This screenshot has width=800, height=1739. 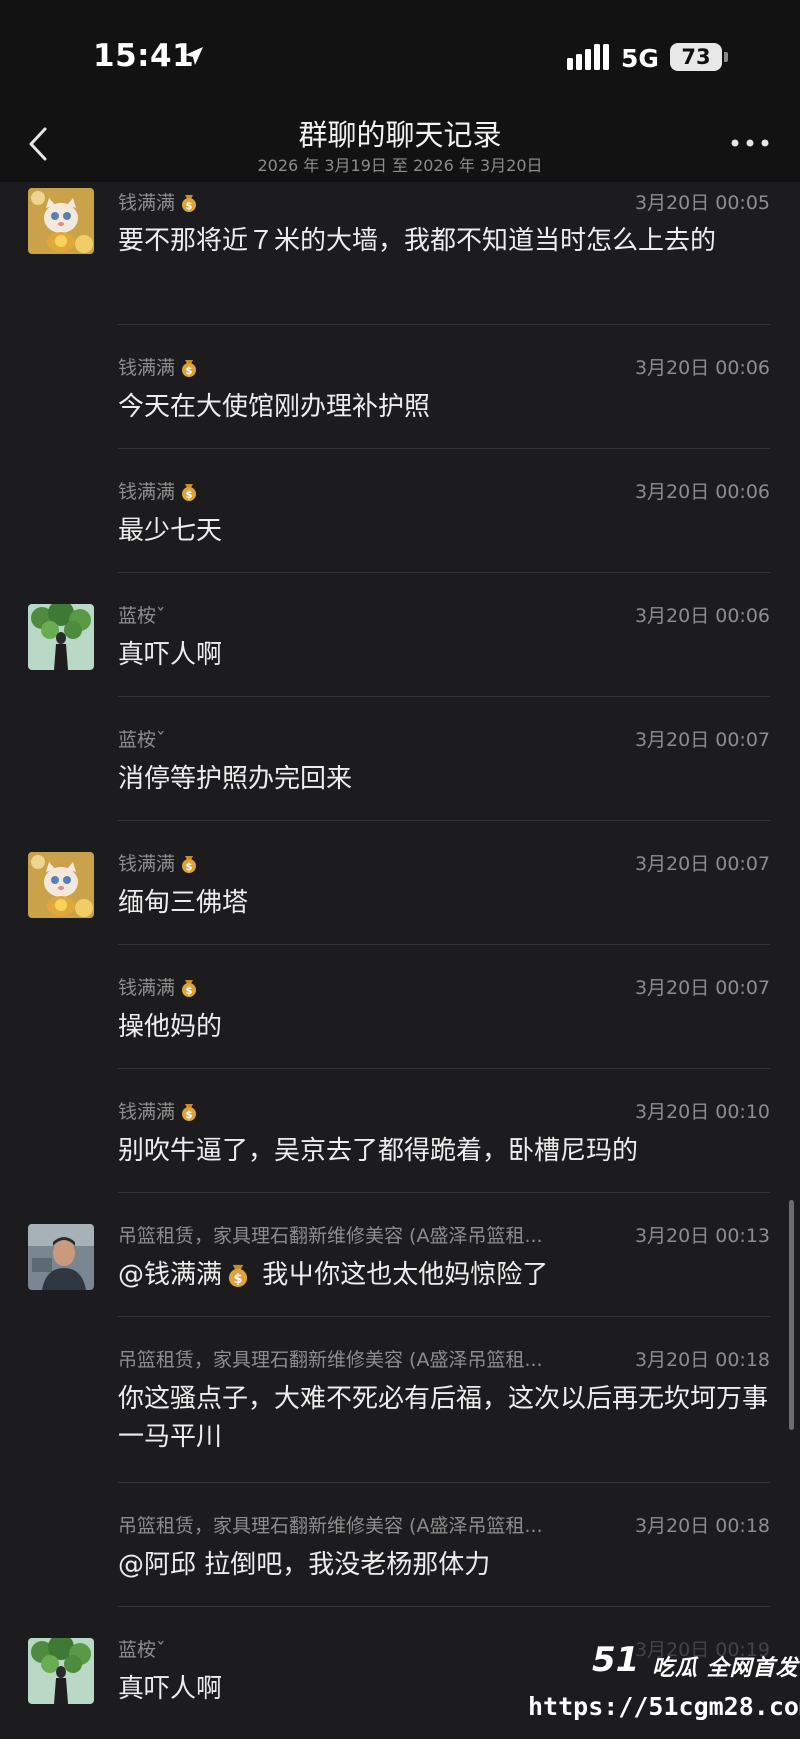 What do you see at coordinates (194, 56) in the screenshot?
I see `location-arrow-icon` at bounding box center [194, 56].